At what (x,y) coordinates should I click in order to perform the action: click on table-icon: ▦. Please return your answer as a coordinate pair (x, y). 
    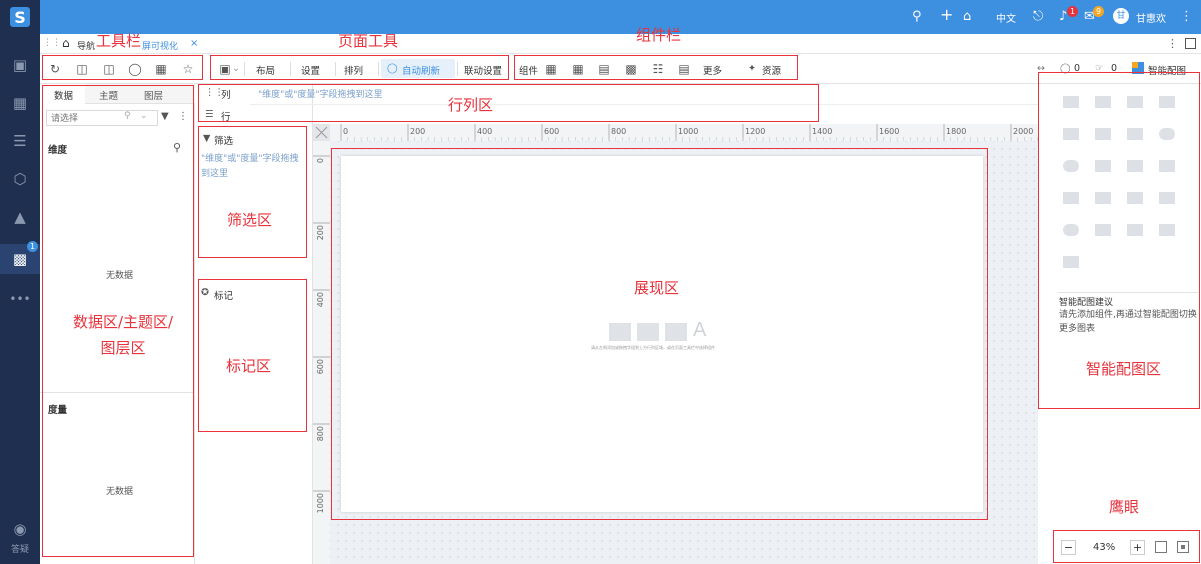
    Looking at the image, I should click on (551, 69).